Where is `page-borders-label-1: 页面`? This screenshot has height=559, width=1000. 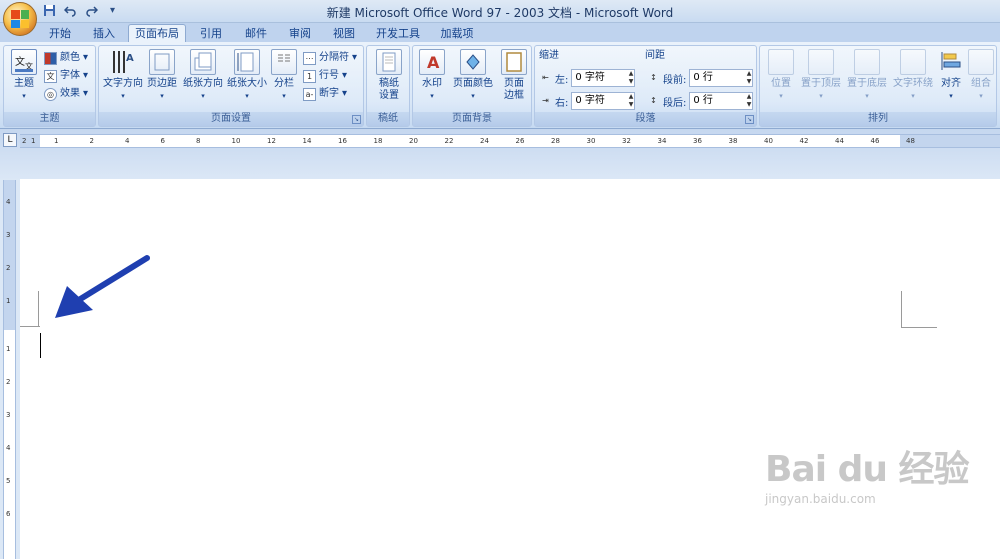
page-borders-label-1: 页面 is located at coordinates (514, 83).